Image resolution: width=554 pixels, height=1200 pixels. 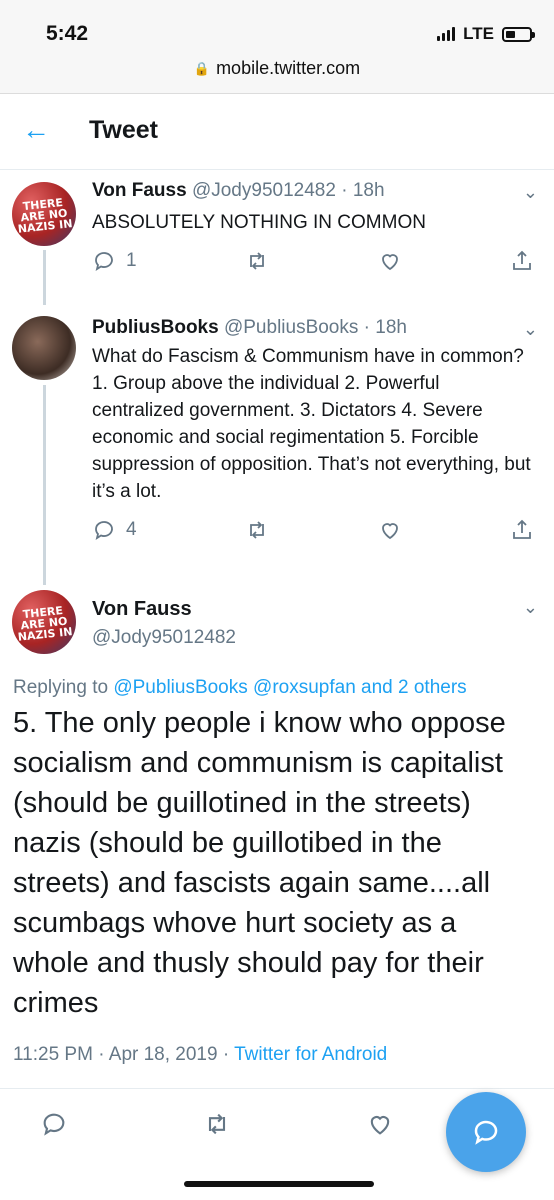 What do you see at coordinates (123, 130) in the screenshot?
I see `page-title: Tweet` at bounding box center [123, 130].